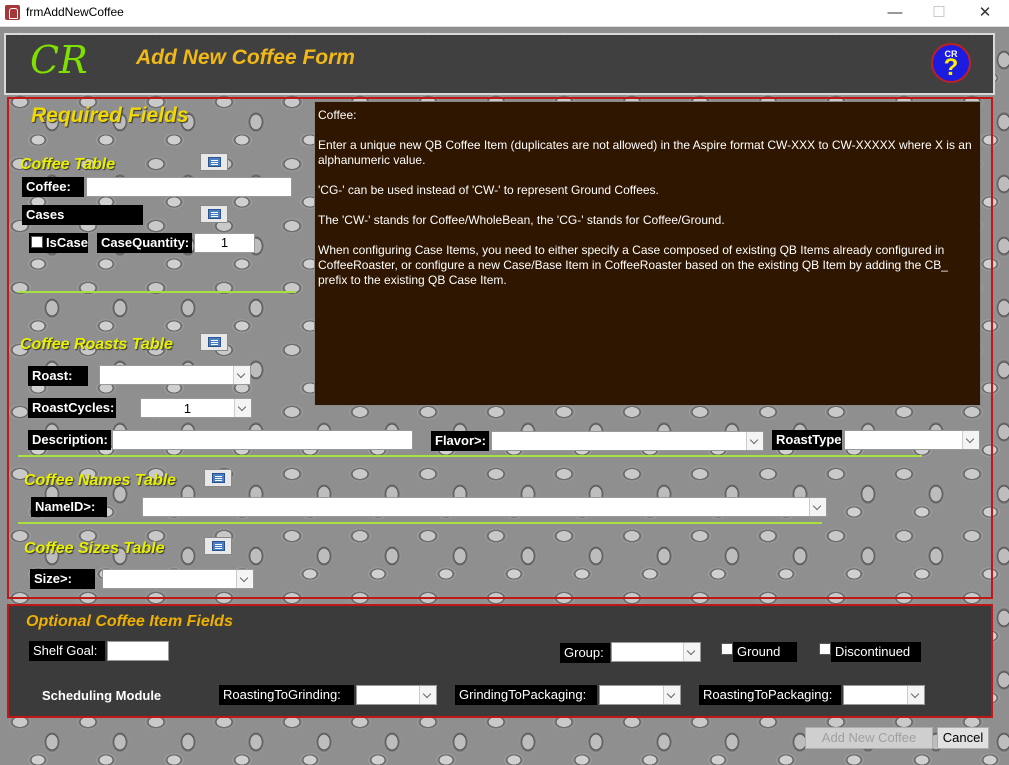 Image resolution: width=1009 pixels, height=765 pixels. I want to click on close-button: ✕, so click(985, 13).